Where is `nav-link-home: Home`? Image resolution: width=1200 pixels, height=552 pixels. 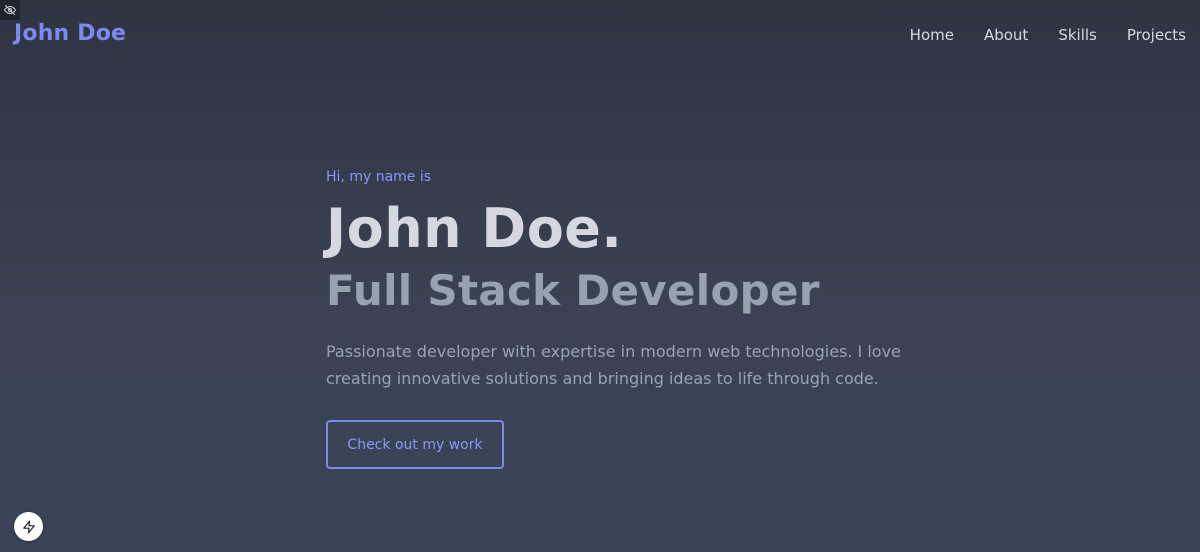
nav-link-home: Home is located at coordinates (932, 35).